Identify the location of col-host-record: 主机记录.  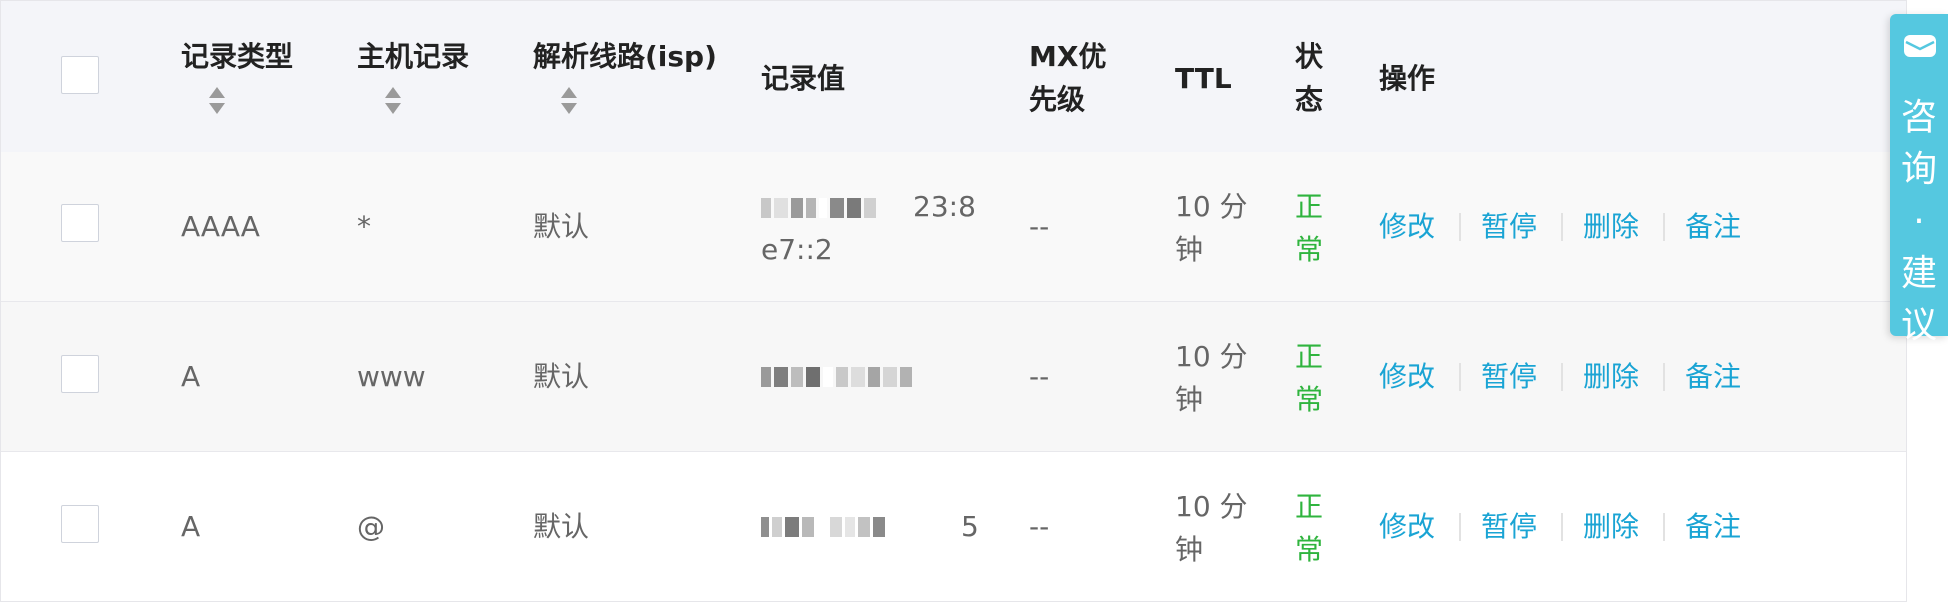
(413, 56).